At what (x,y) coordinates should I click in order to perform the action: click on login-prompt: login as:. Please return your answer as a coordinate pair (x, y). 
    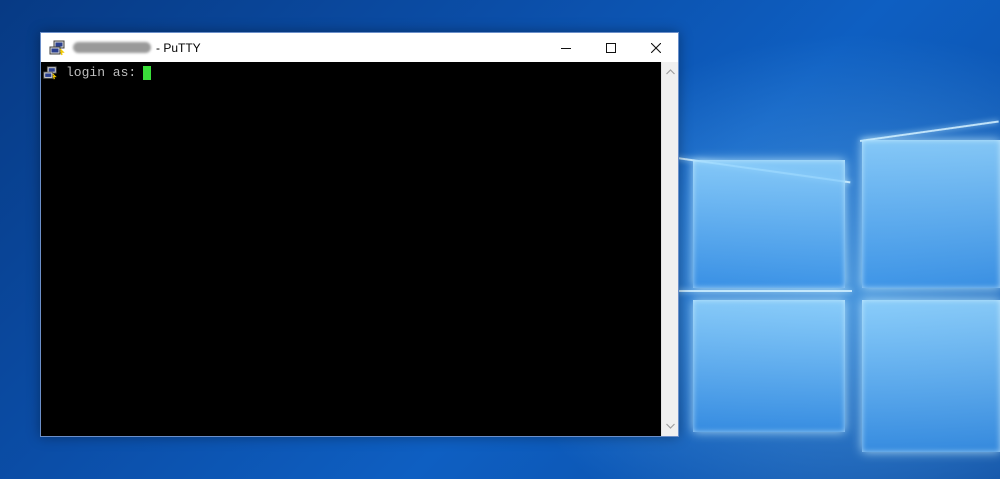
    Looking at the image, I should click on (101, 72).